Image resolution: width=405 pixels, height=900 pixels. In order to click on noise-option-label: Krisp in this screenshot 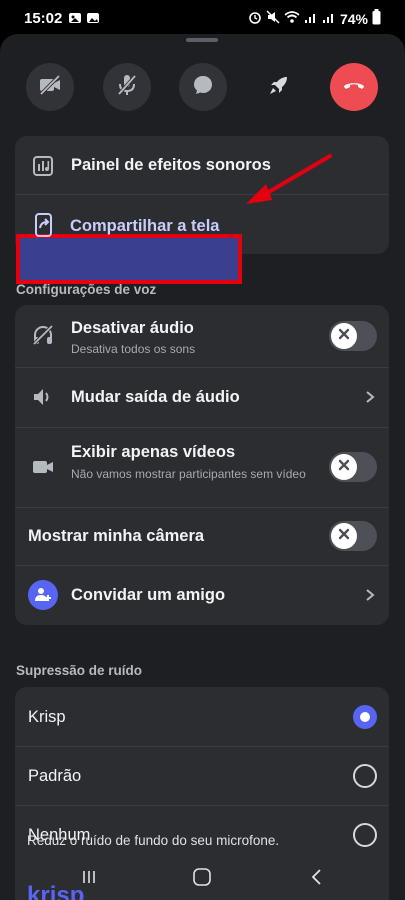, I will do `click(47, 717)`.